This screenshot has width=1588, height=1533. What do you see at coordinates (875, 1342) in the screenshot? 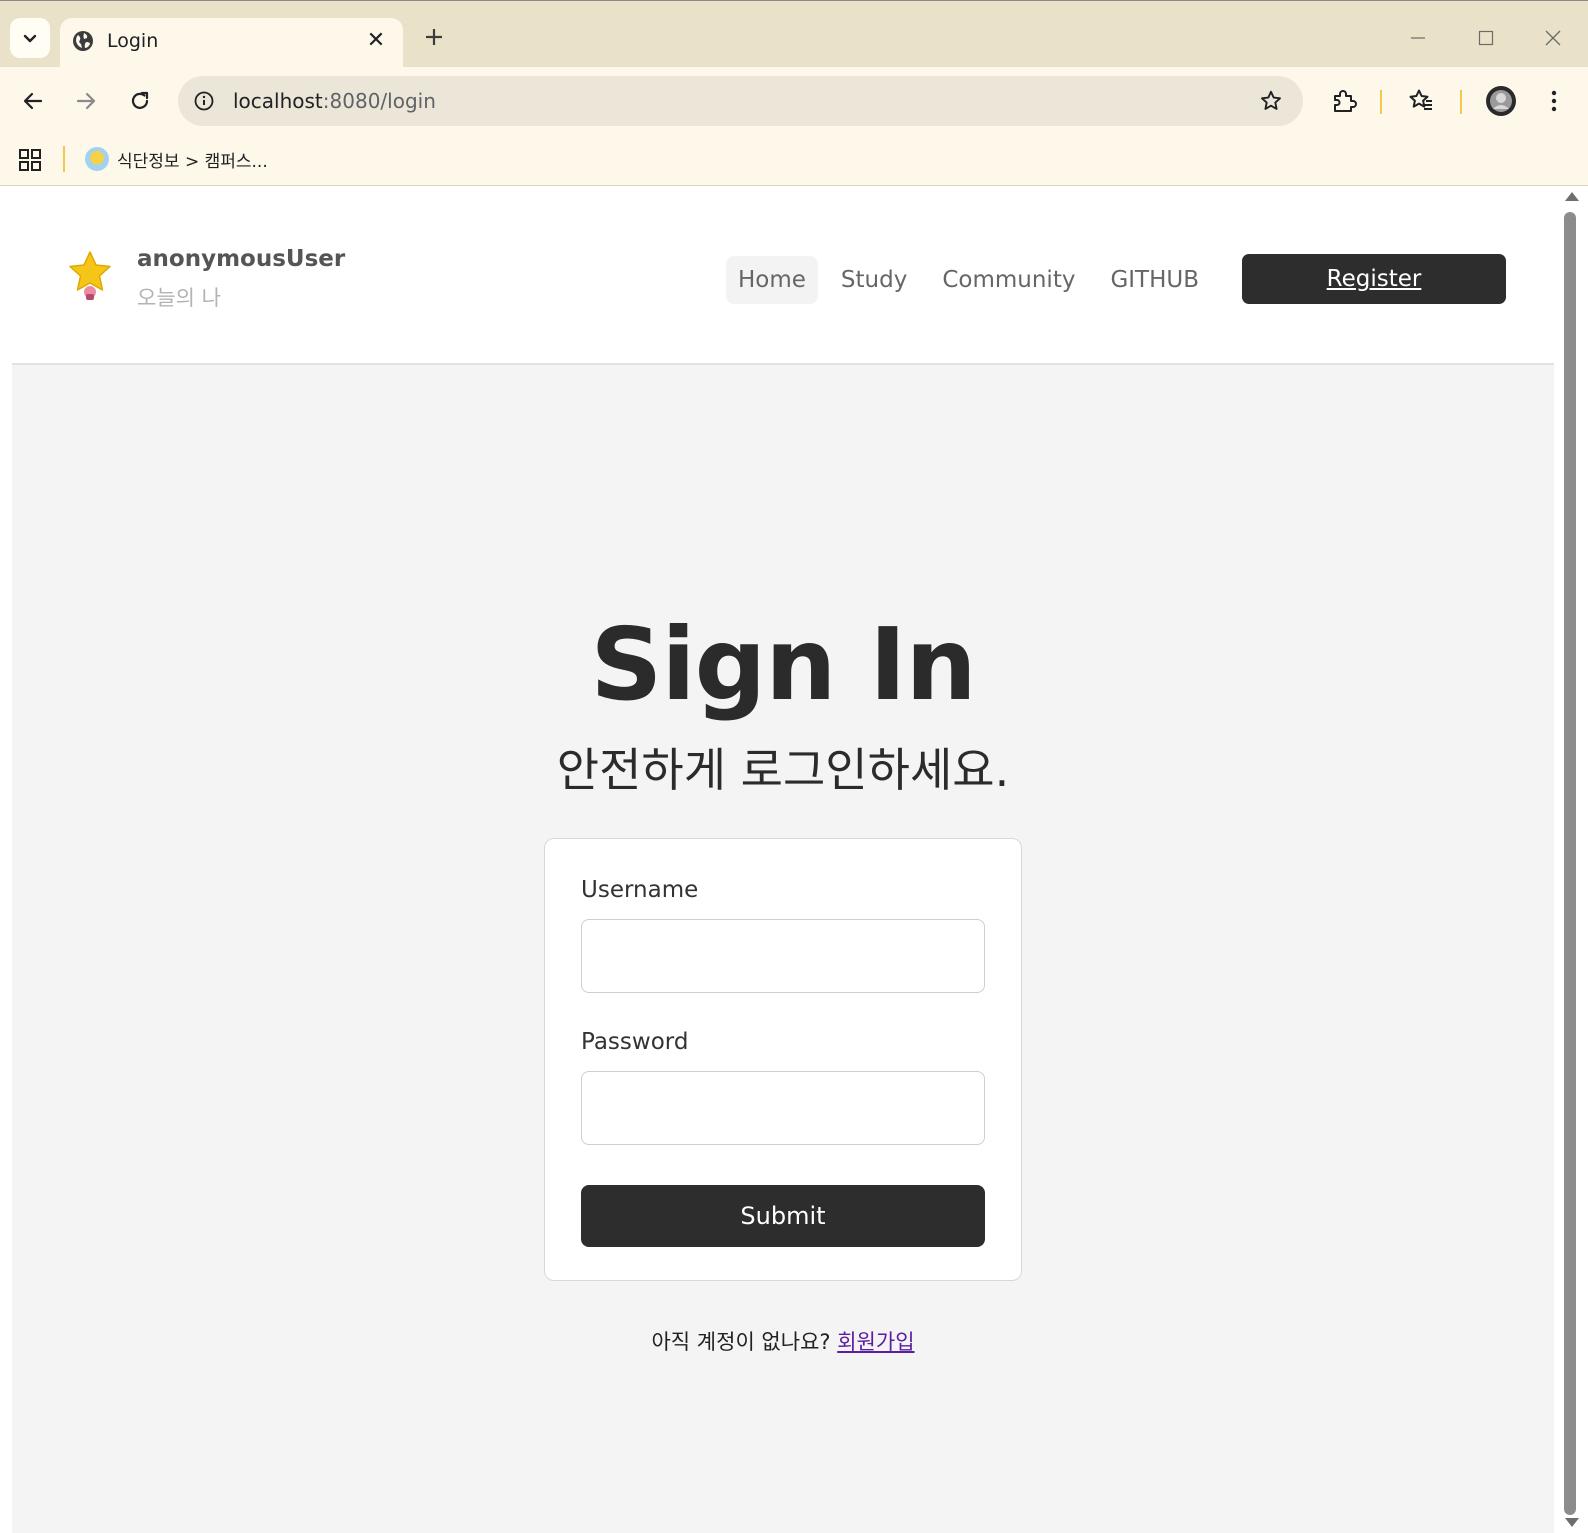
I see `signup-link: 회원가입` at bounding box center [875, 1342].